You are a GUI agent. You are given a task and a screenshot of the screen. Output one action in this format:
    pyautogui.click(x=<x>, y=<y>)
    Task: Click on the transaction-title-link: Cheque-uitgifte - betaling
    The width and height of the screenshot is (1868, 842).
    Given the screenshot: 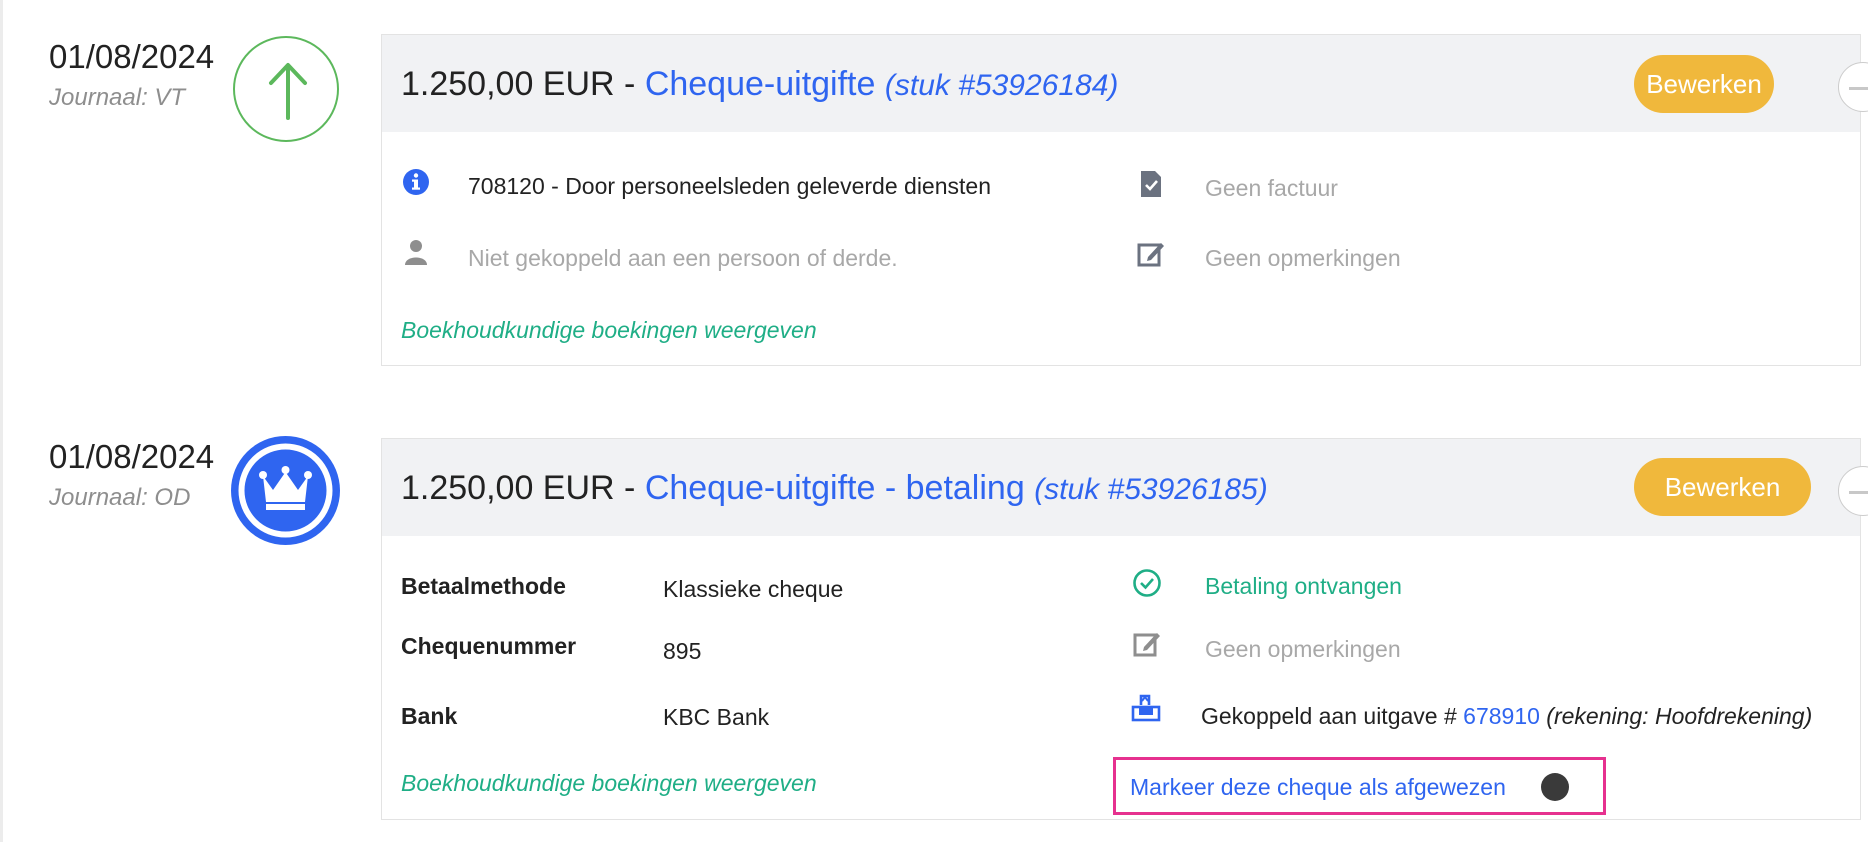 What is the action you would take?
    pyautogui.click(x=835, y=488)
    